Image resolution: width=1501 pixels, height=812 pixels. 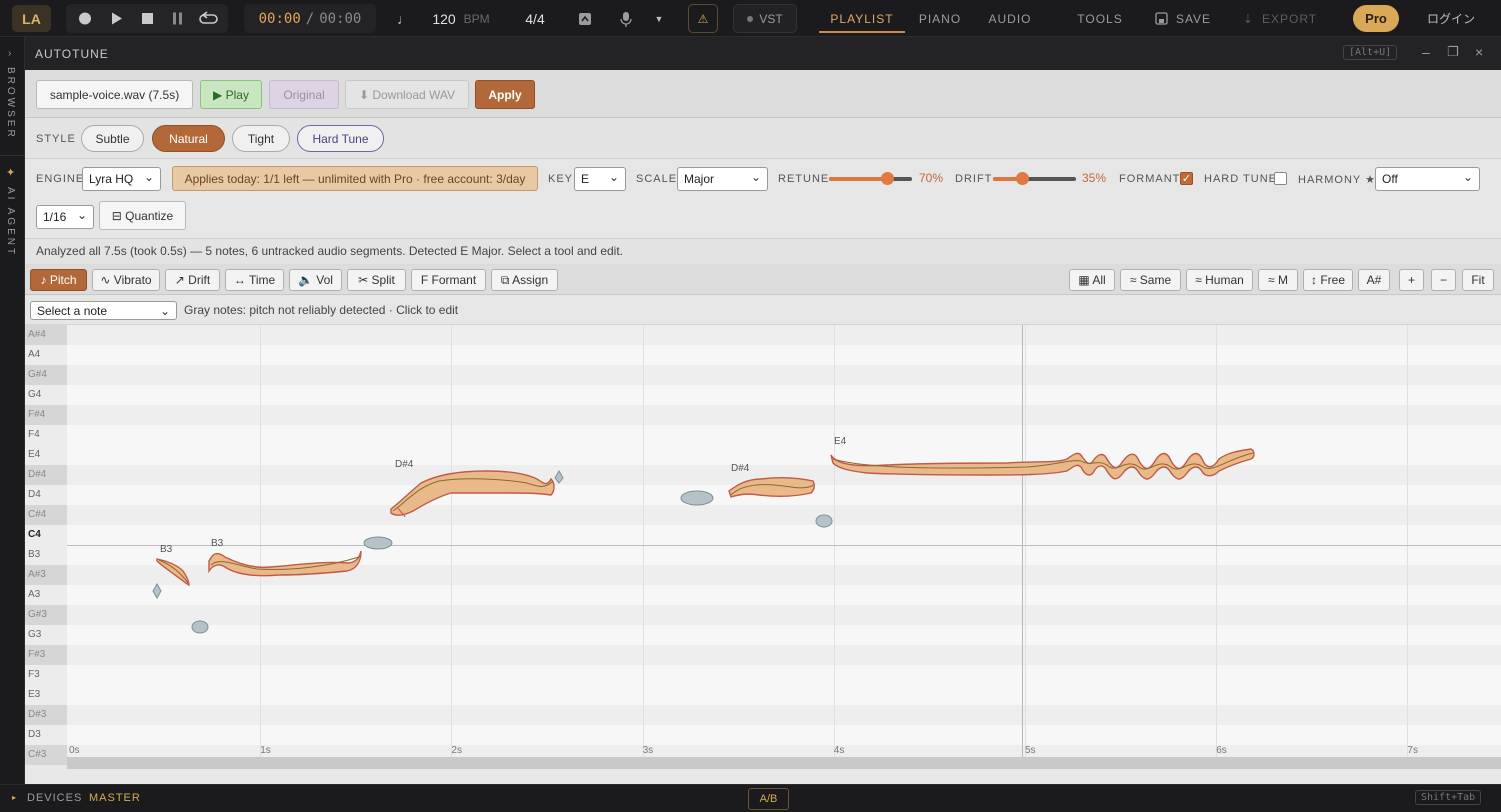 What do you see at coordinates (1042, 464) in the screenshot?
I see `note-e4` at bounding box center [1042, 464].